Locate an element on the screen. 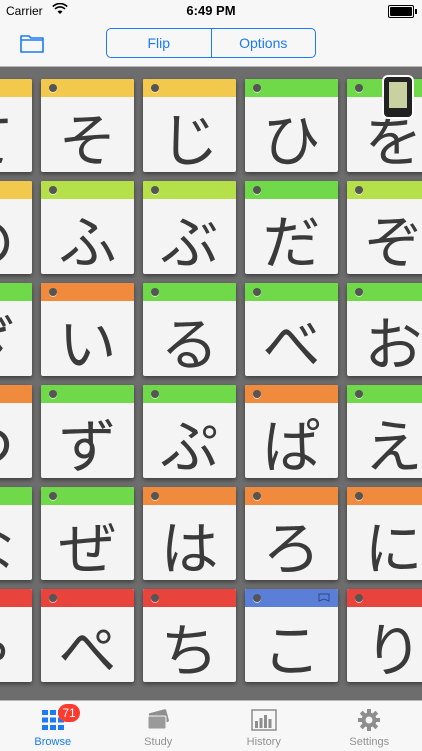 This screenshot has height=751, width=422. kana-card: ぱ is located at coordinates (291, 431).